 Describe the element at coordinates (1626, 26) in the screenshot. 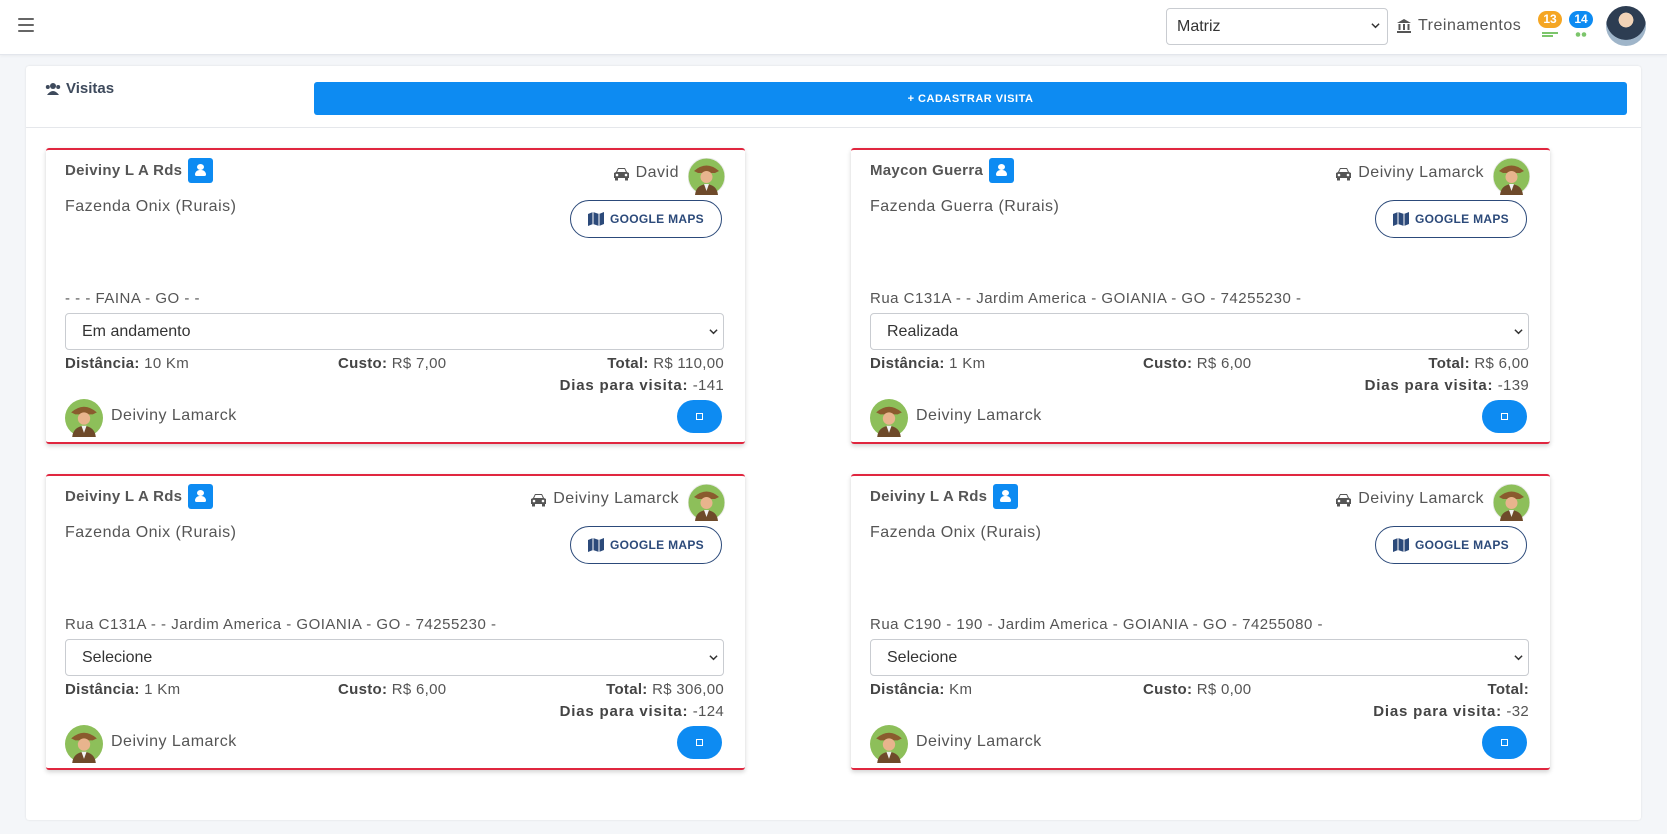

I see `user-avatar` at that location.